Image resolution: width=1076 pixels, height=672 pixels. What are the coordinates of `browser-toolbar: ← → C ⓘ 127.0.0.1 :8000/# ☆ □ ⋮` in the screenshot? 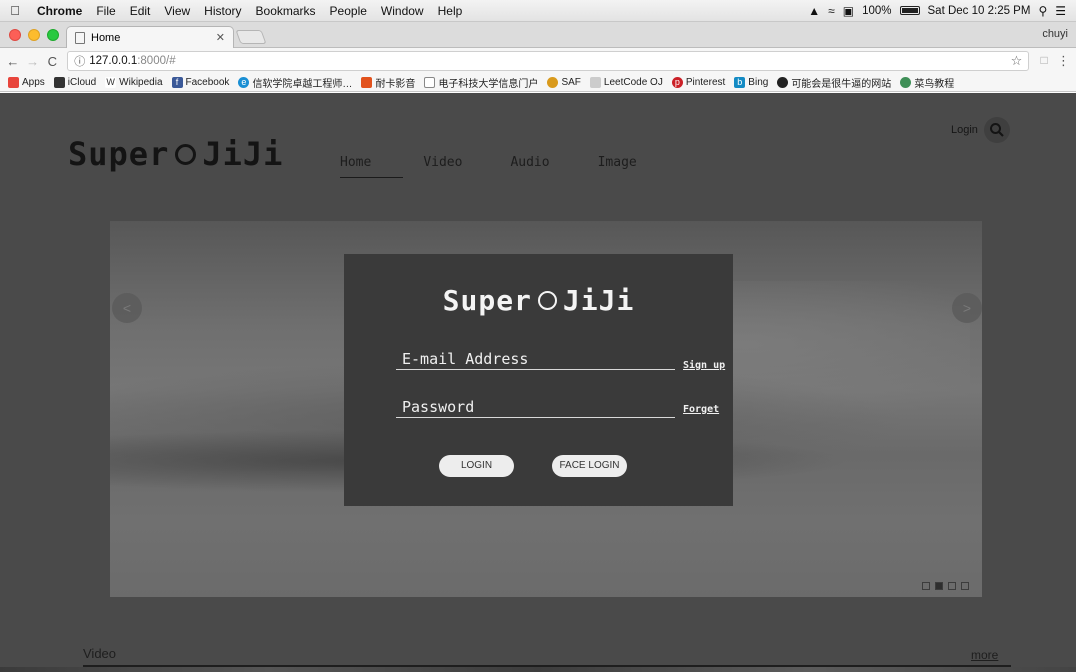 It's located at (538, 61).